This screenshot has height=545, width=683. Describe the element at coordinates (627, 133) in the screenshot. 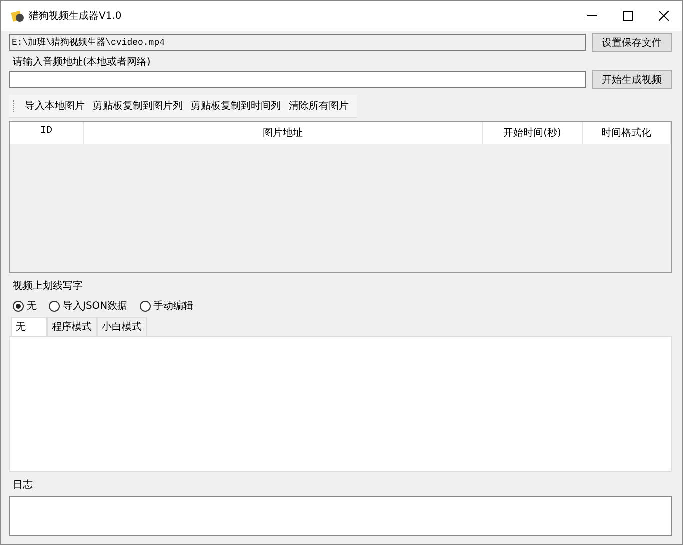

I see `column-header: 时间格式化` at that location.